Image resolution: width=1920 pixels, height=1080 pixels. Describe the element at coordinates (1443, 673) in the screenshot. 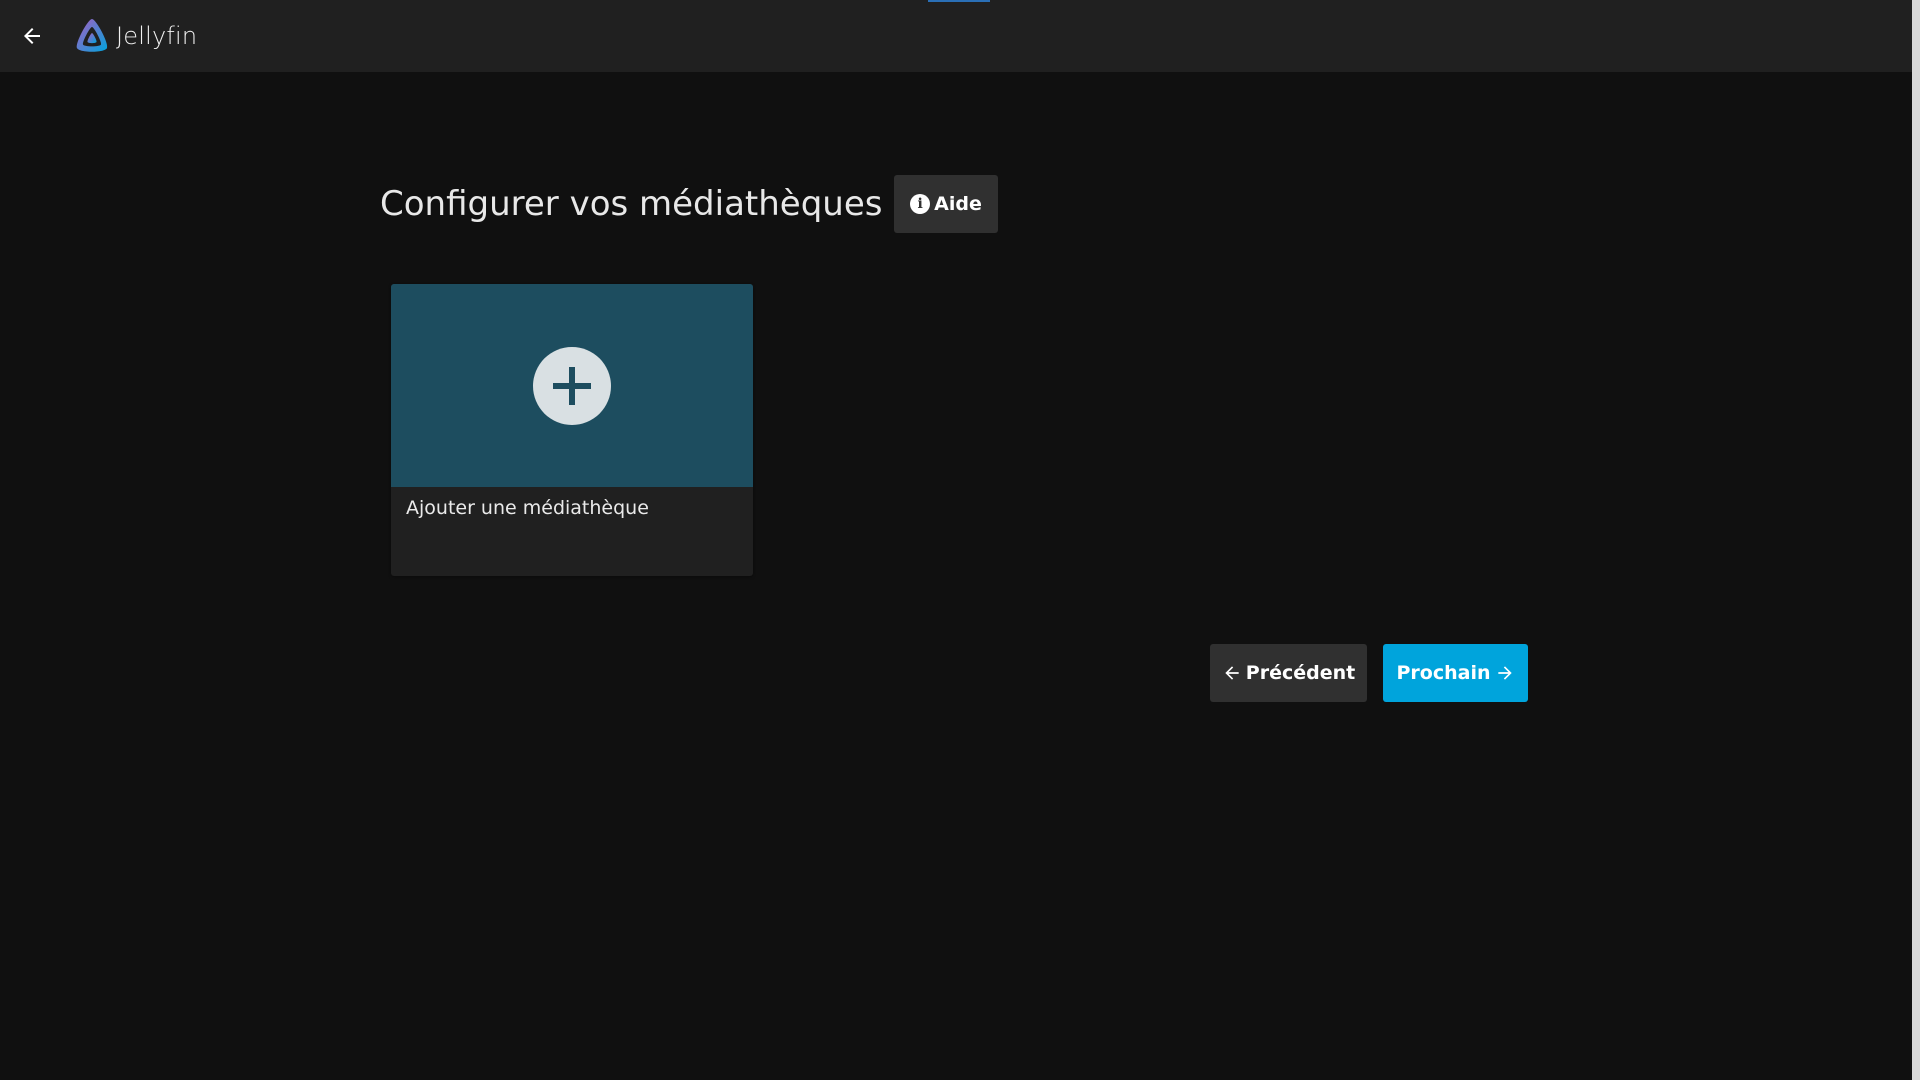

I see `next-button-label: Prochain` at that location.